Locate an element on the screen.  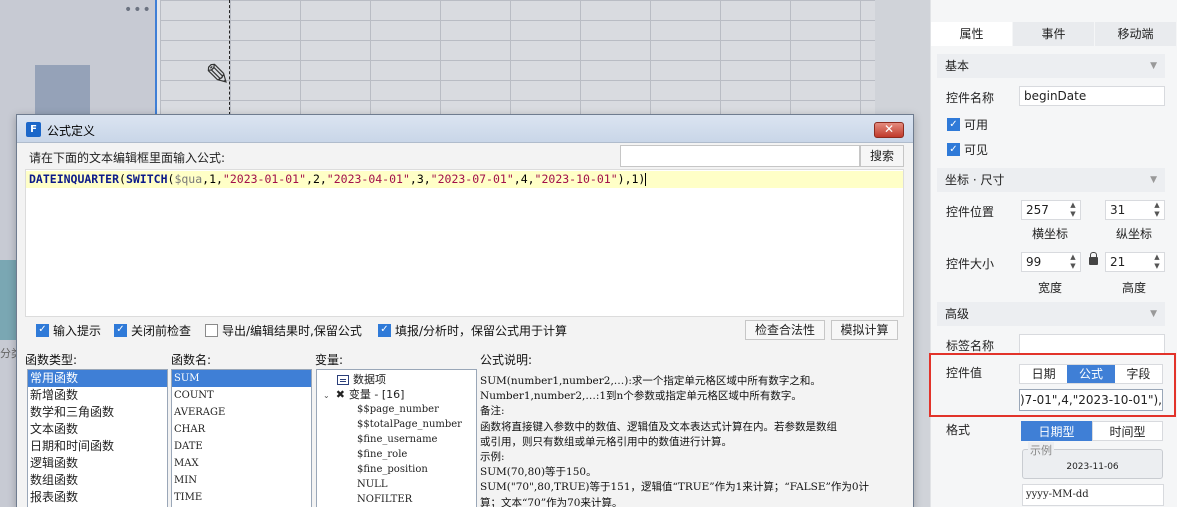
category-item: 逻辑函数 is located at coordinates (97, 463).